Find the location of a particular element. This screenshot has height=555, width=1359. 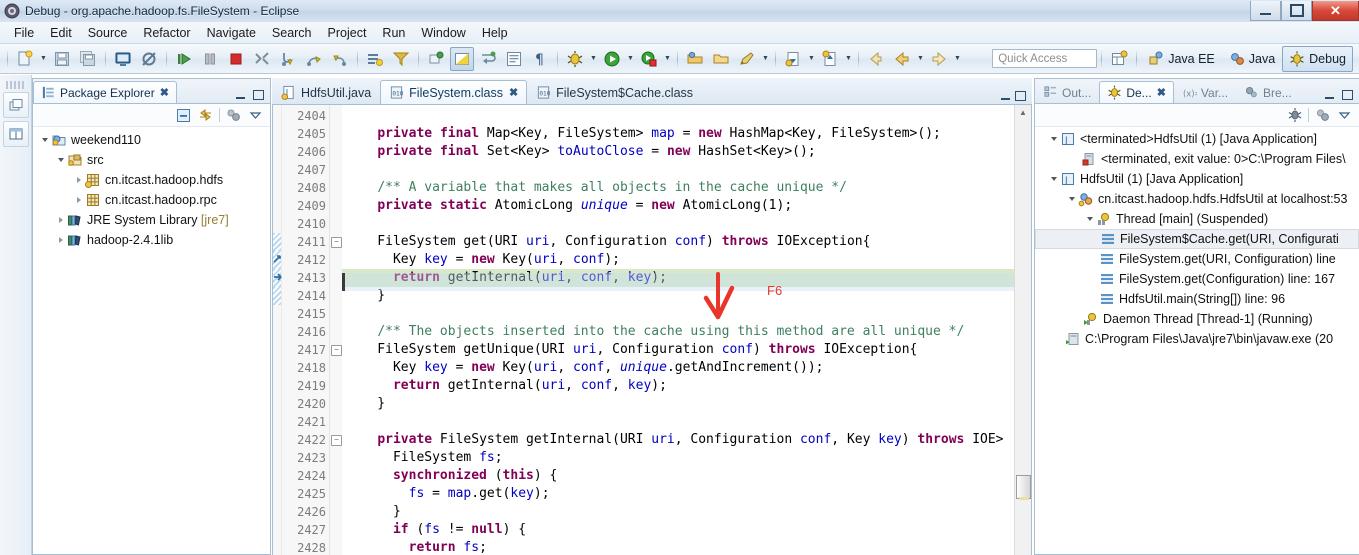

menu-item-edit: Edit is located at coordinates (61, 33).